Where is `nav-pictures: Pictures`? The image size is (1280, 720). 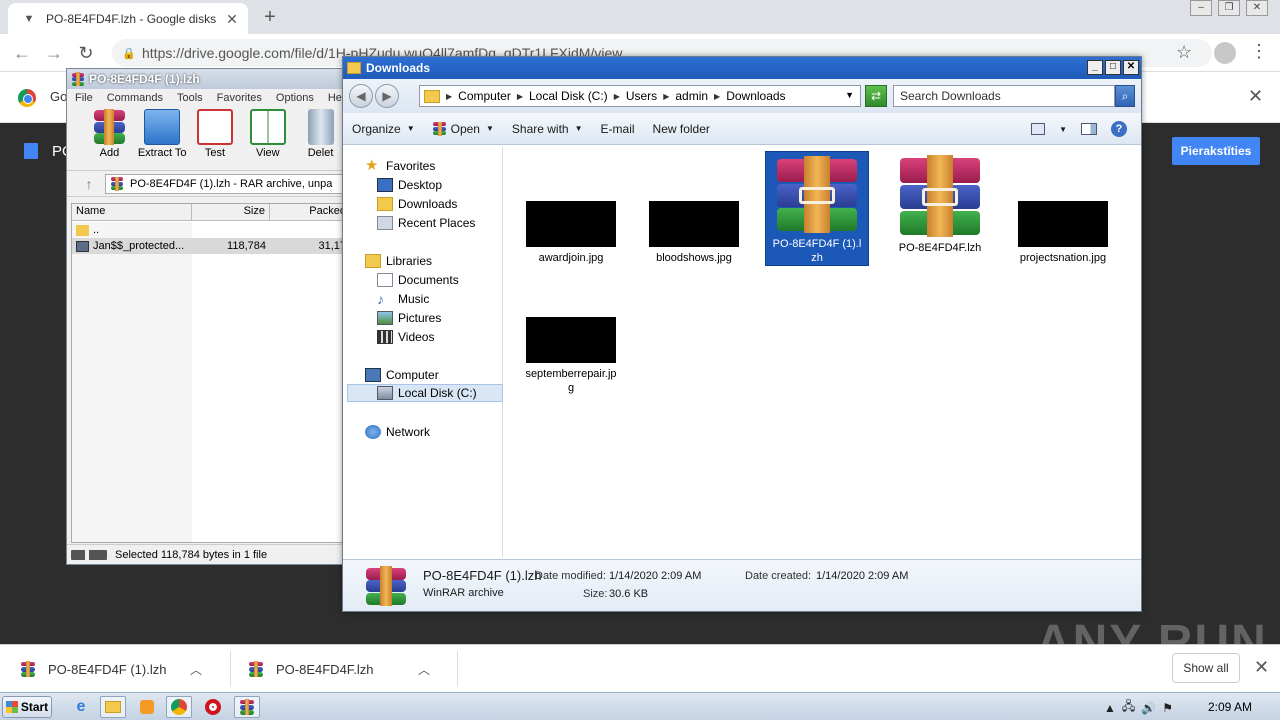 nav-pictures: Pictures is located at coordinates (409, 318).